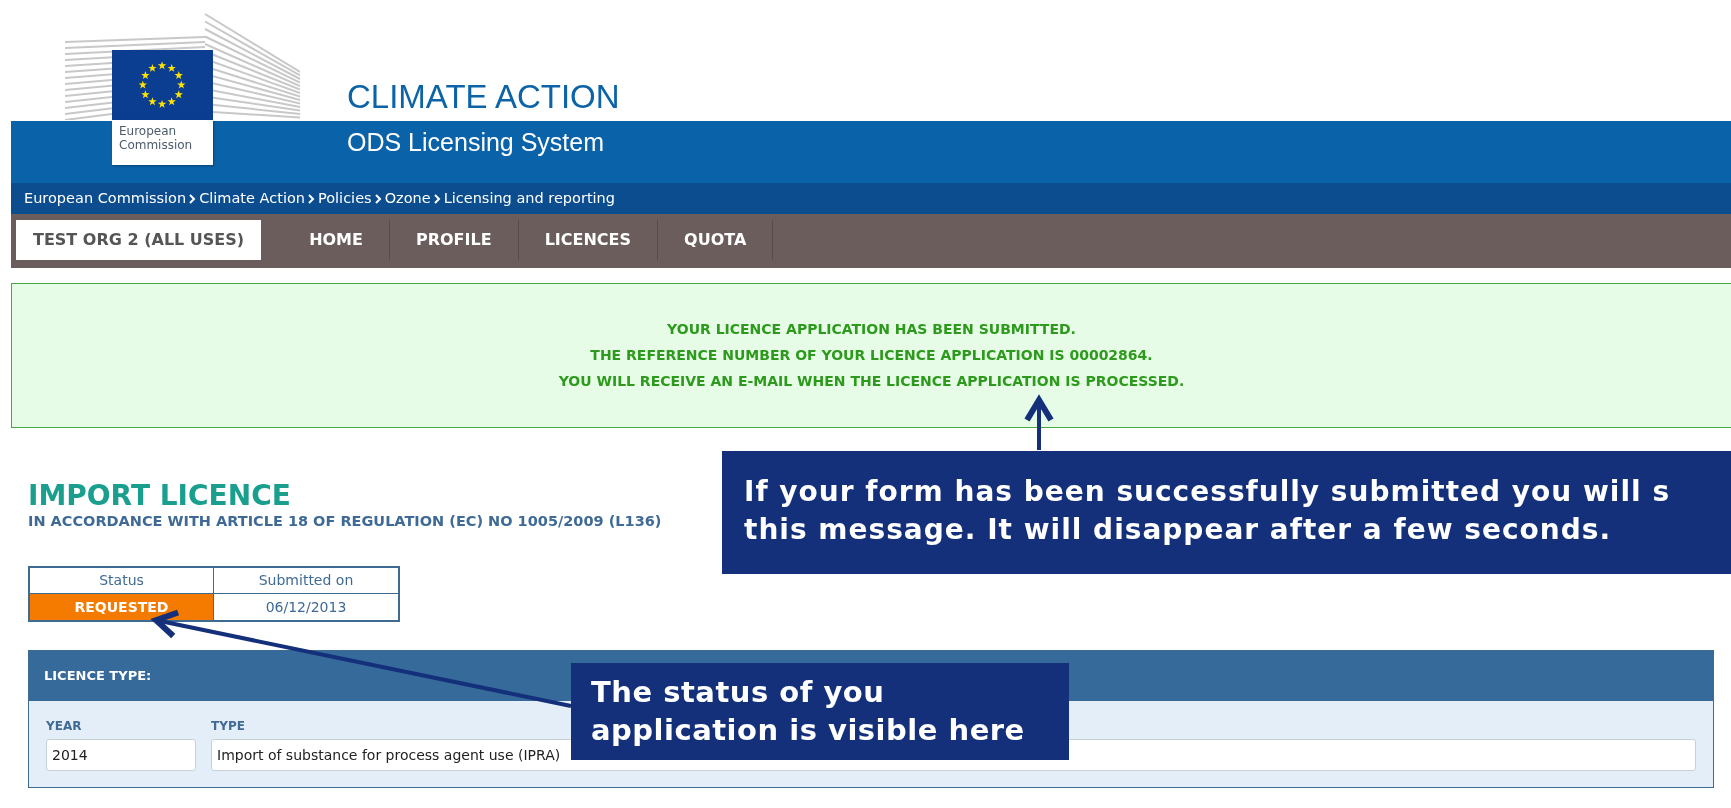  What do you see at coordinates (820, 711) in the screenshot?
I see `annotation-tooltip: The status of you application is visible here` at bounding box center [820, 711].